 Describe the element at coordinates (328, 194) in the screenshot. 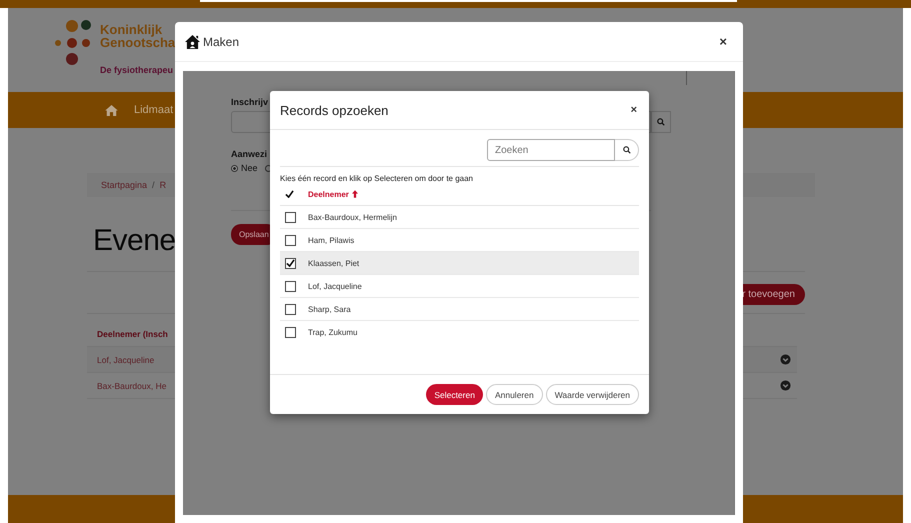

I see `column-header: Deelnemer` at that location.